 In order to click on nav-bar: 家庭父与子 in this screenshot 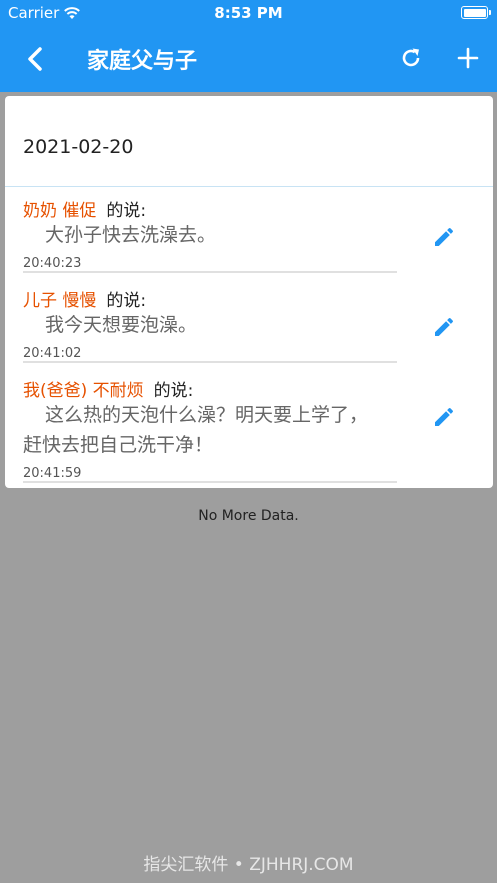, I will do `click(248, 59)`.